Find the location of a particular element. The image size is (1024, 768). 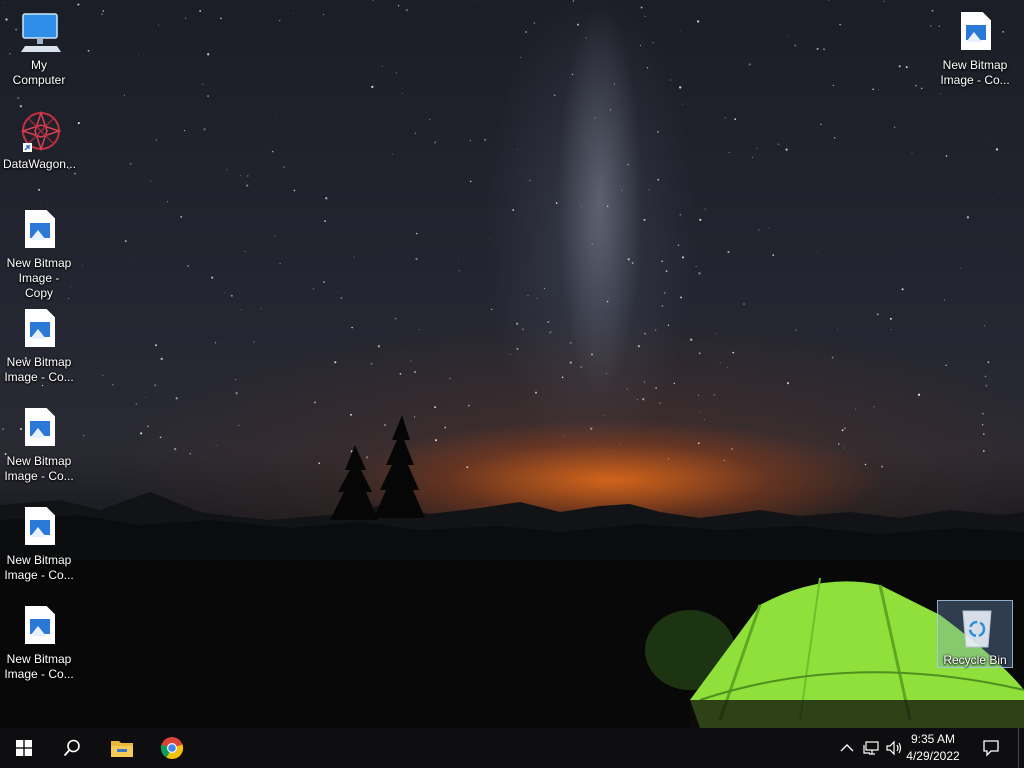

desktop-icon-label: New Bitmap Image - Copy is located at coordinates (39, 278).